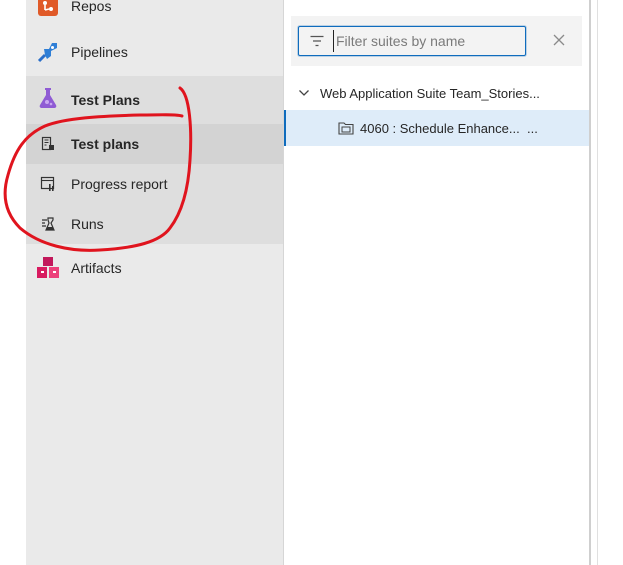 The image size is (623, 565). What do you see at coordinates (559, 40) in the screenshot?
I see `close-icon` at bounding box center [559, 40].